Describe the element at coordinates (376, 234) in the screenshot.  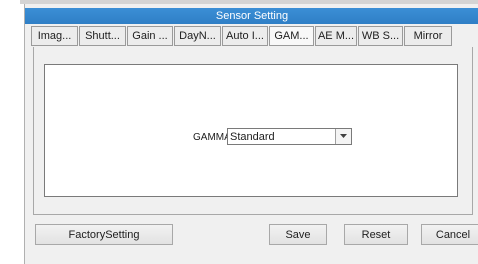
I see `reset-button: Reset` at that location.